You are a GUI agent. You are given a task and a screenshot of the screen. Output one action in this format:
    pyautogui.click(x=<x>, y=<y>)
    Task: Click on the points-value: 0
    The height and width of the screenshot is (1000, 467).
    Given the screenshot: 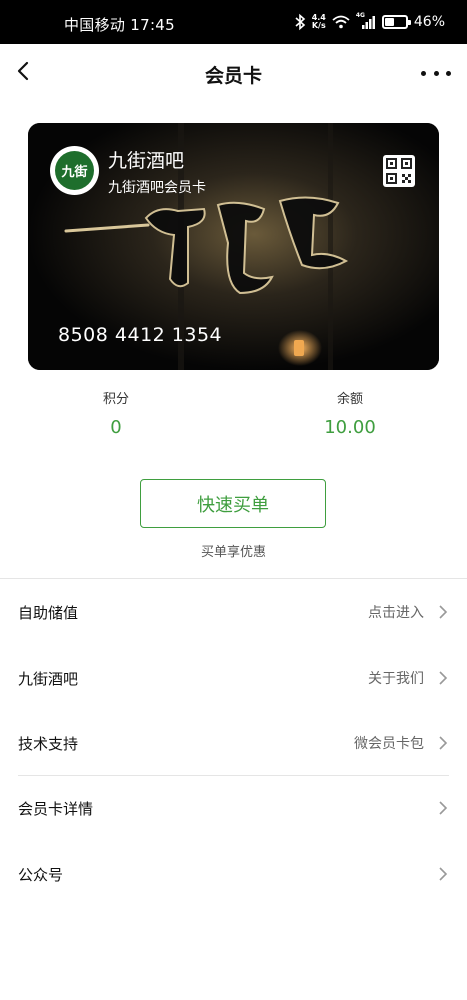 What is the action you would take?
    pyautogui.click(x=116, y=427)
    